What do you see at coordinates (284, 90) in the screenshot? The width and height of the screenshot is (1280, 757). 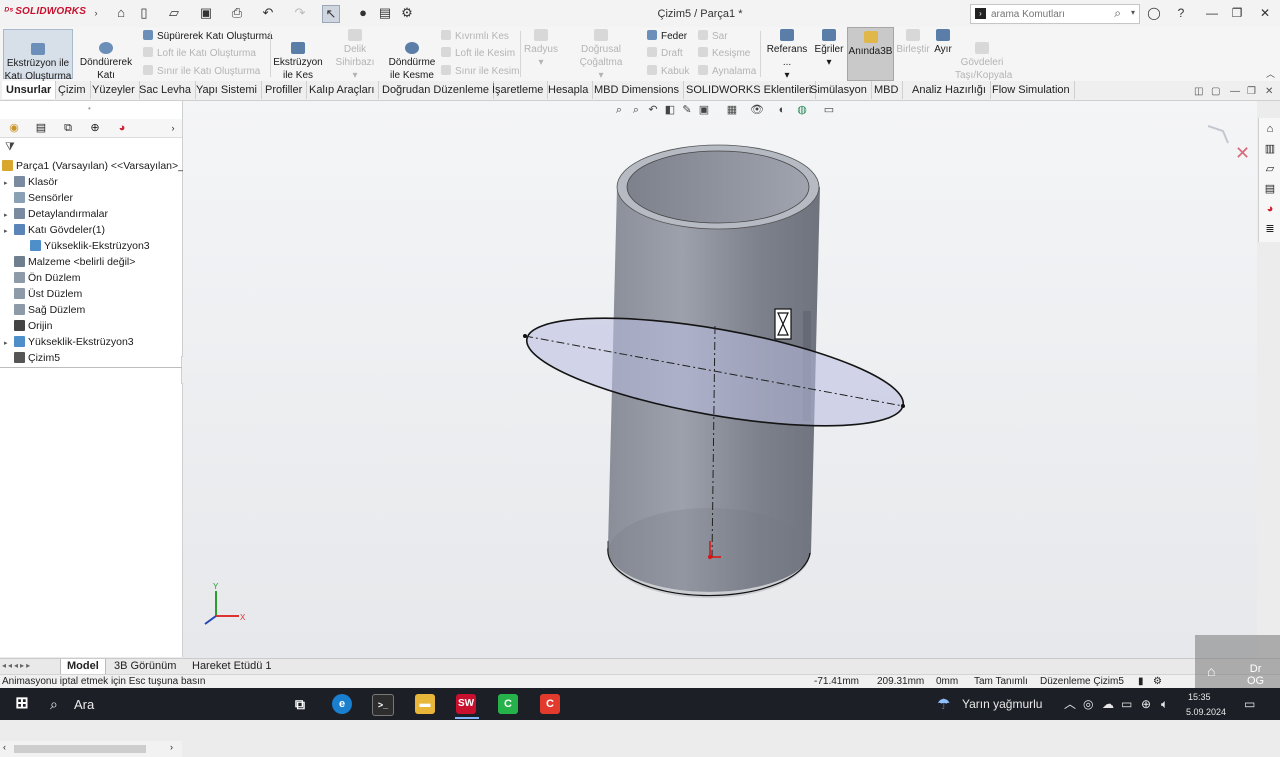 I see `tab-profiller: Profiller` at bounding box center [284, 90].